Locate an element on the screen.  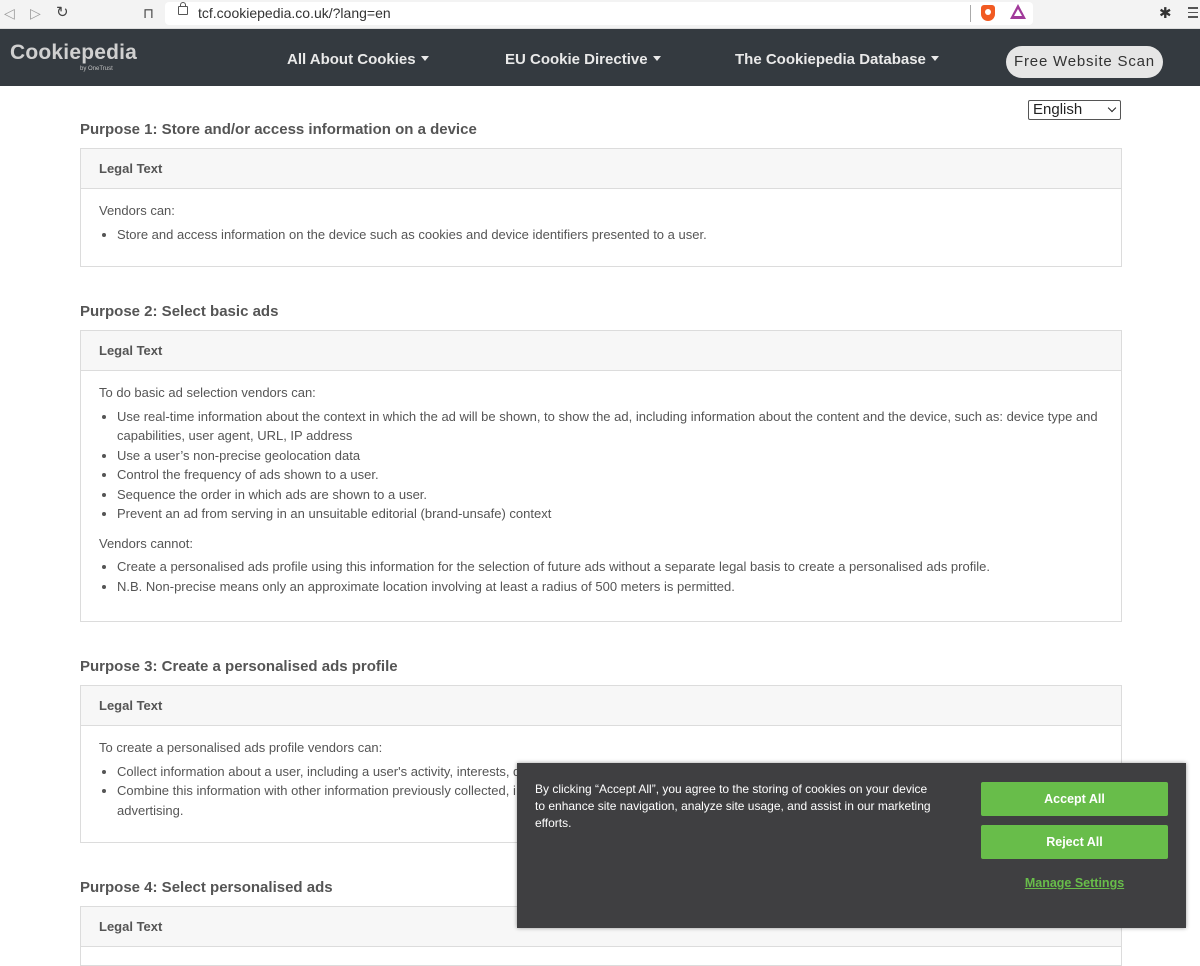
divider is located at coordinates (970, 13).